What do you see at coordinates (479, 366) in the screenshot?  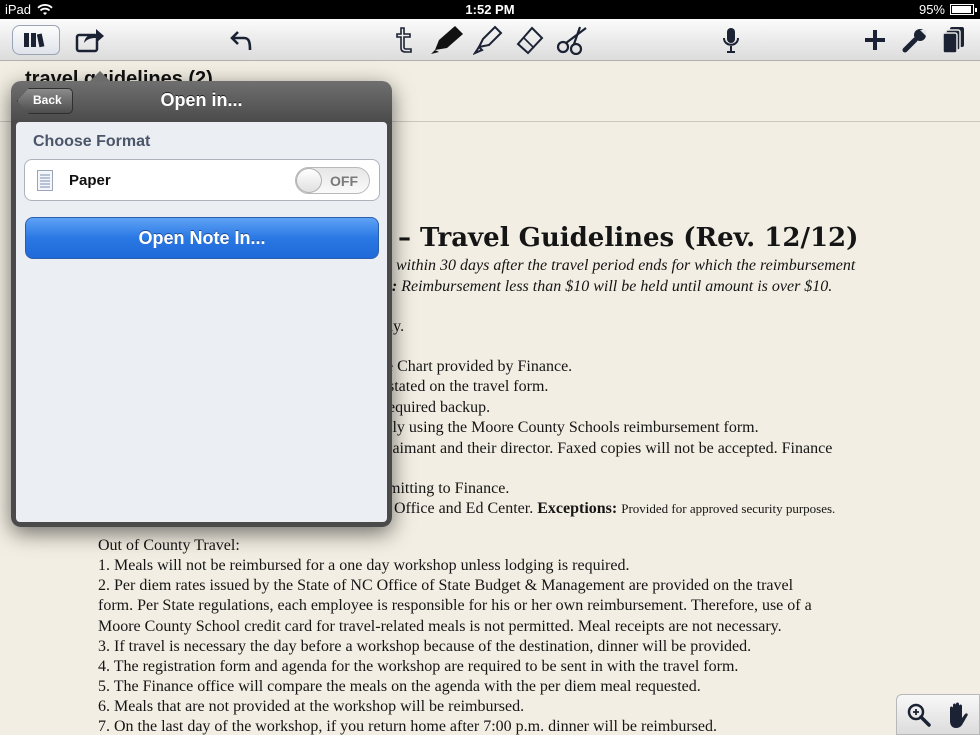 I see `document-line: e Chart provided by Finance.` at bounding box center [479, 366].